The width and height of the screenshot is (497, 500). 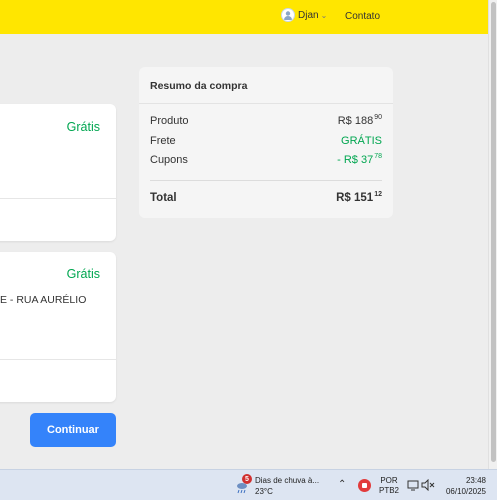 I want to click on row-label: Produto, so click(x=169, y=121).